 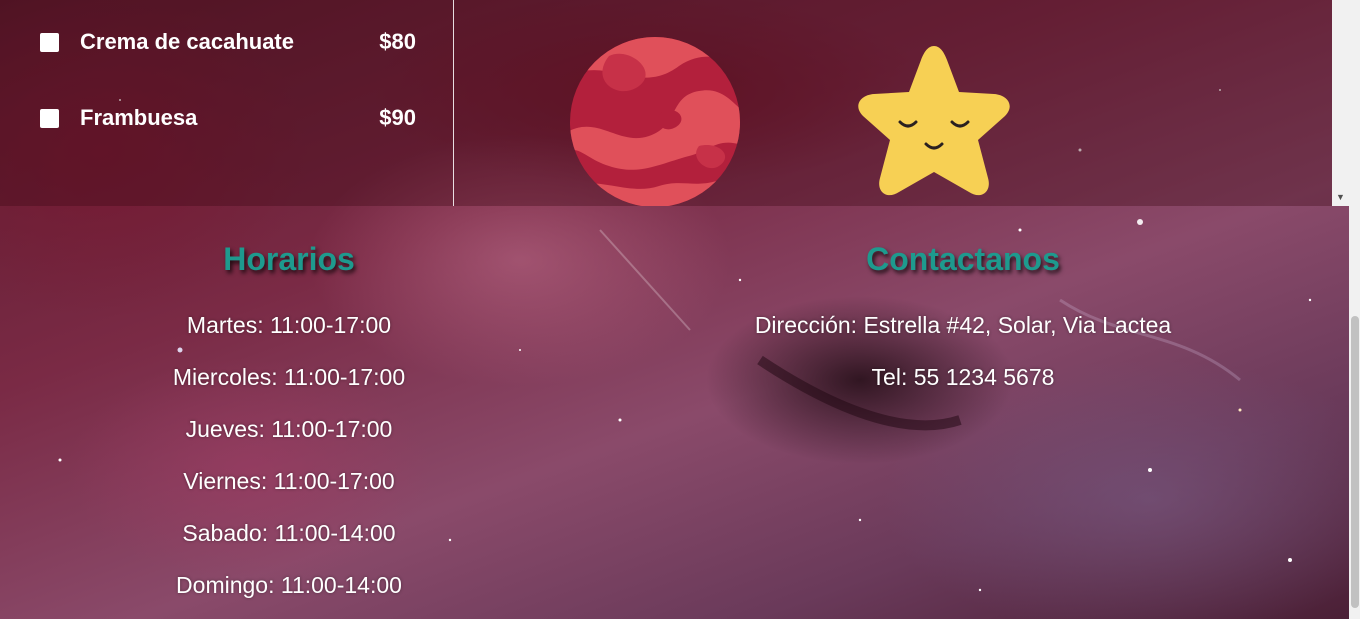 What do you see at coordinates (934, 123) in the screenshot?
I see `smiling-star-icon` at bounding box center [934, 123].